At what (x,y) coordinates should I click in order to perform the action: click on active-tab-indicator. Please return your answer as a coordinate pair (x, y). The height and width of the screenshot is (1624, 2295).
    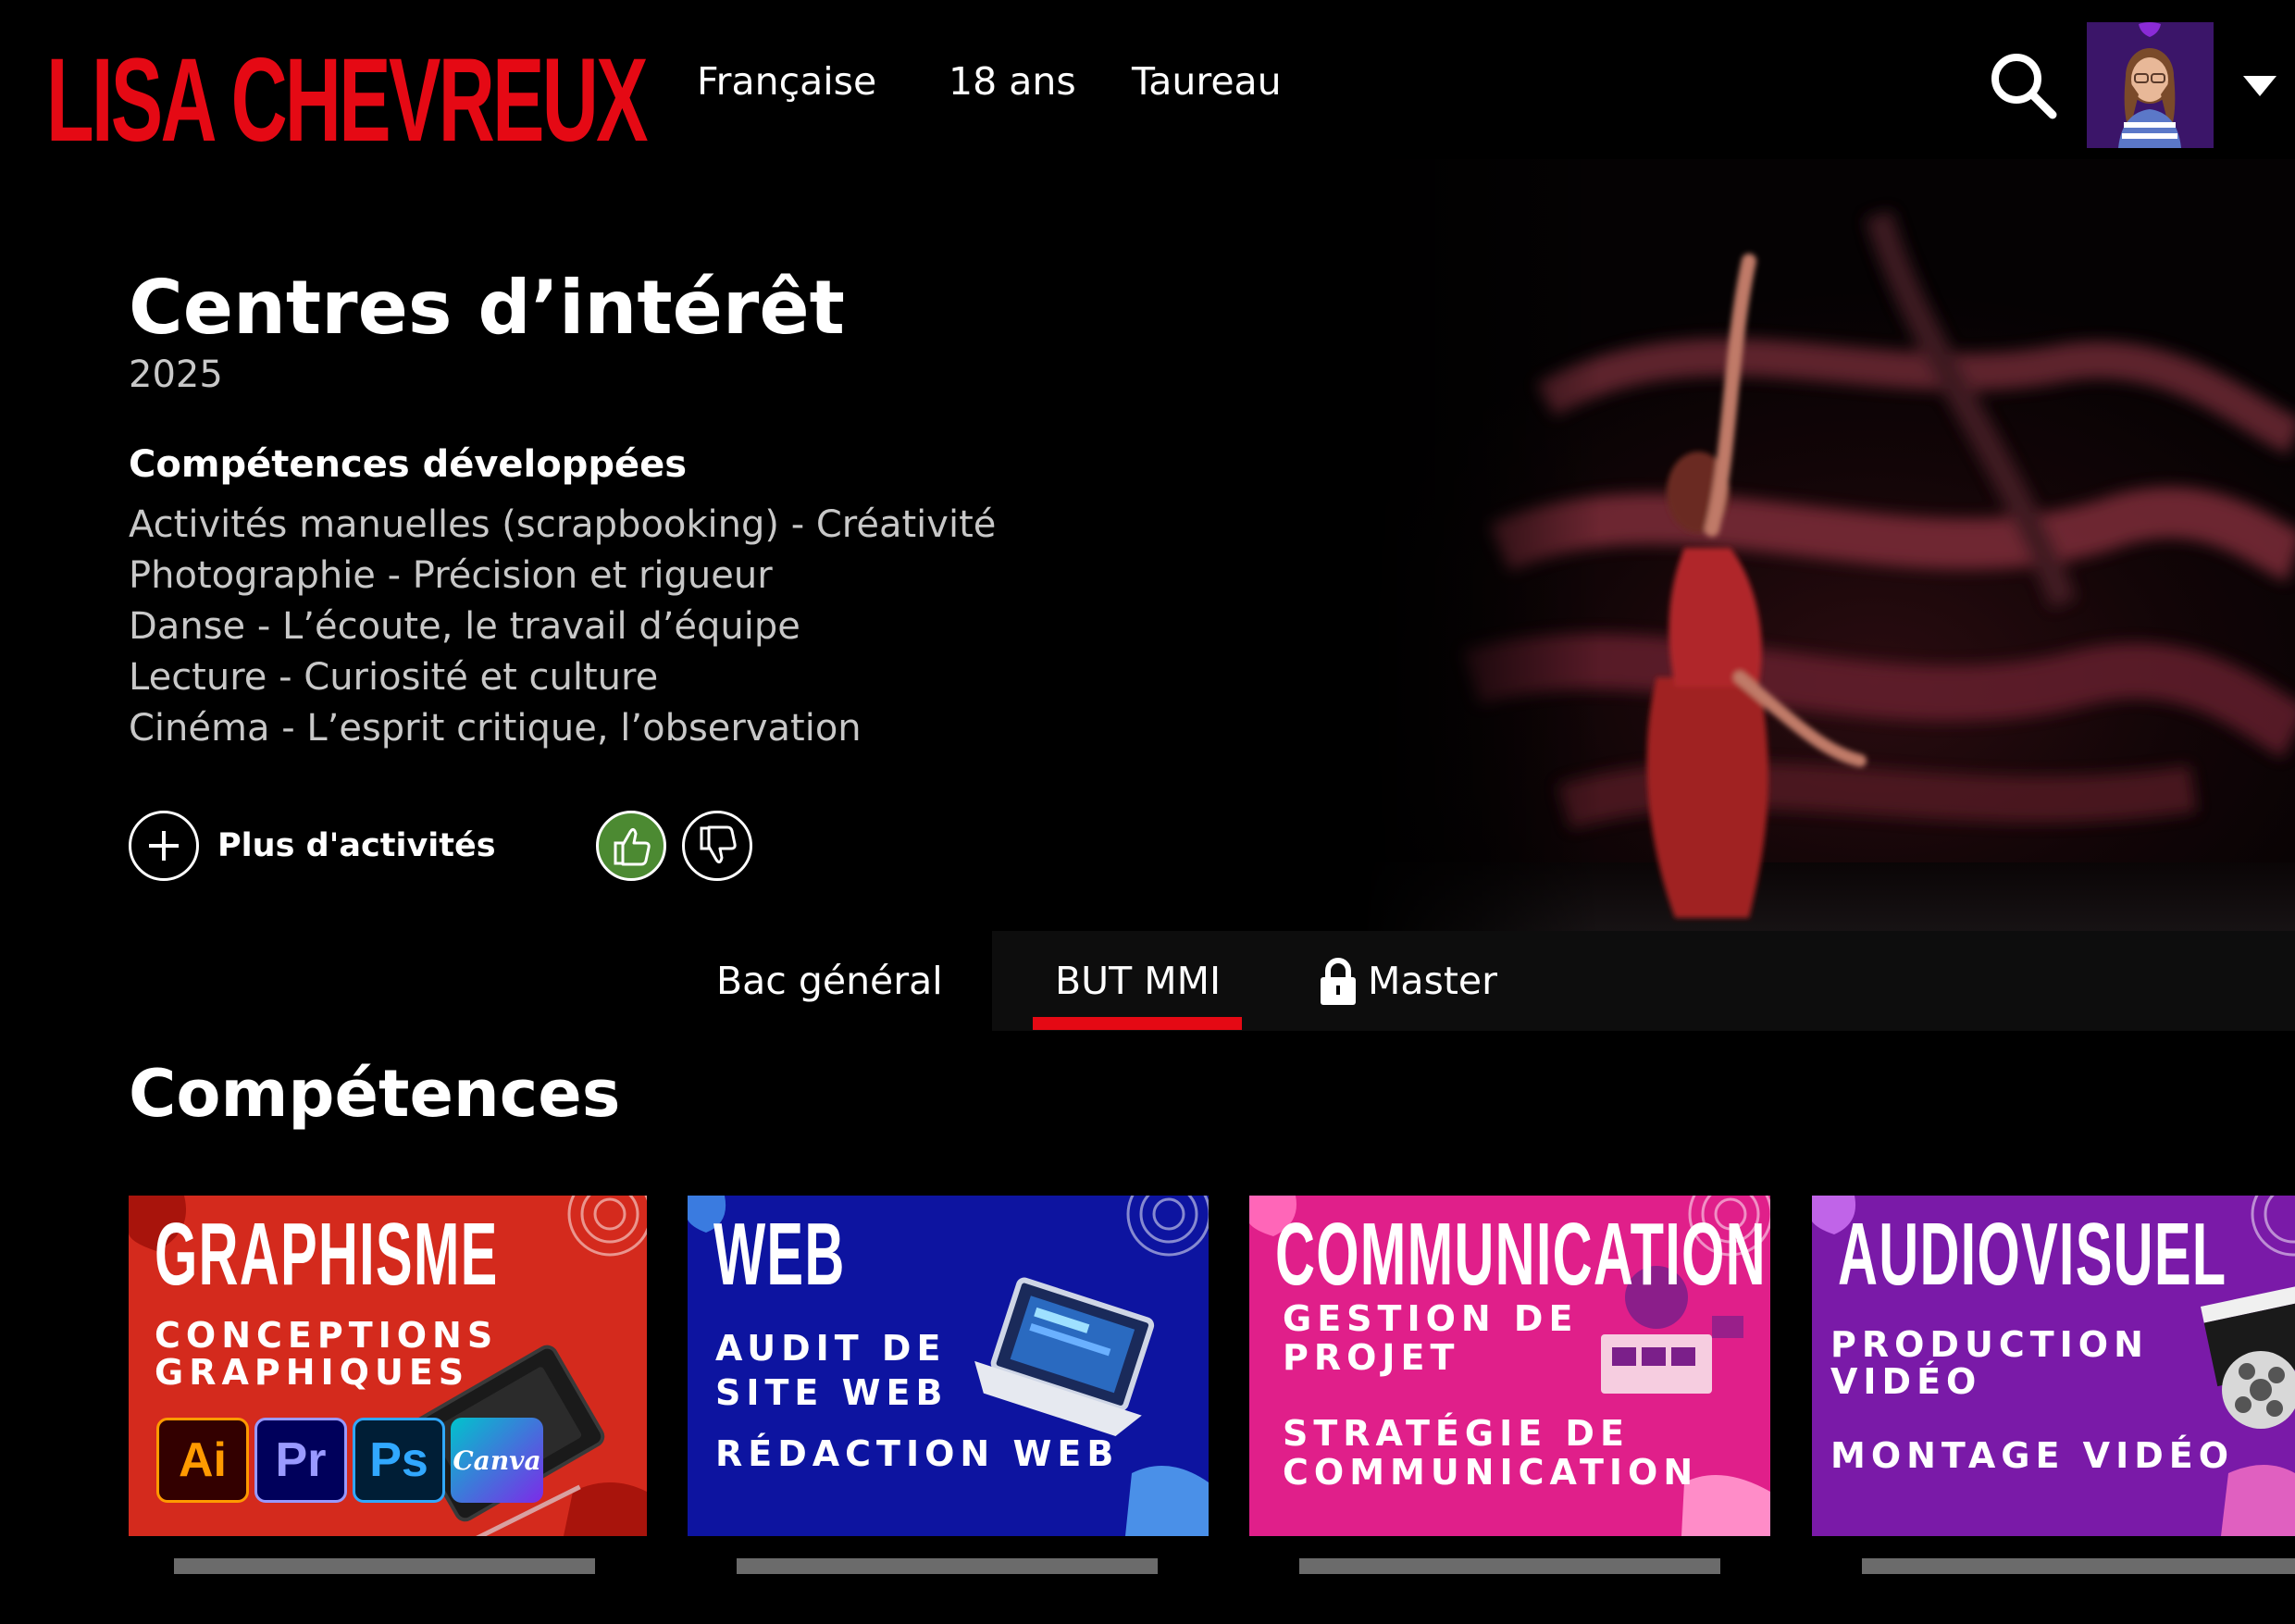
    Looking at the image, I should click on (1137, 1023).